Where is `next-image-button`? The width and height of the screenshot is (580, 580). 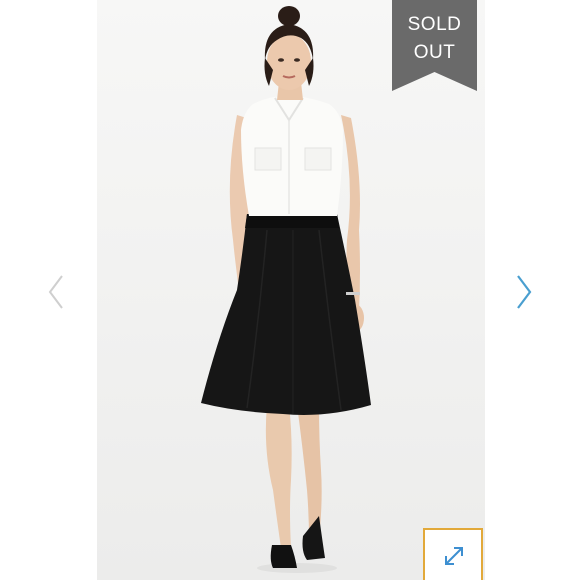 next-image-button is located at coordinates (523, 292).